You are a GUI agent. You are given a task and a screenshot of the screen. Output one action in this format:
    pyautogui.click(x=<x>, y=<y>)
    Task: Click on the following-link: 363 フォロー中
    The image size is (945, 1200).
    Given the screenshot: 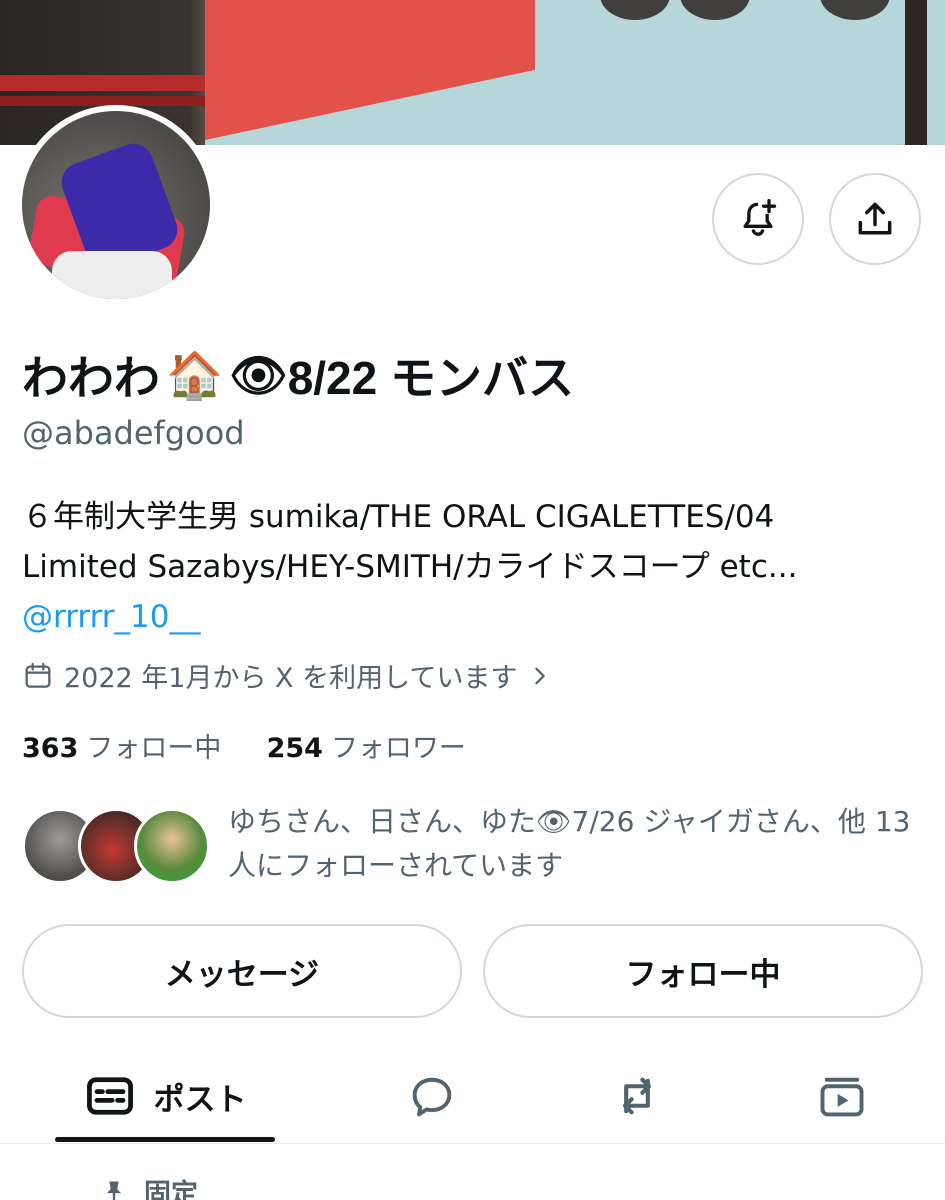 What is the action you would take?
    pyautogui.click(x=126, y=748)
    